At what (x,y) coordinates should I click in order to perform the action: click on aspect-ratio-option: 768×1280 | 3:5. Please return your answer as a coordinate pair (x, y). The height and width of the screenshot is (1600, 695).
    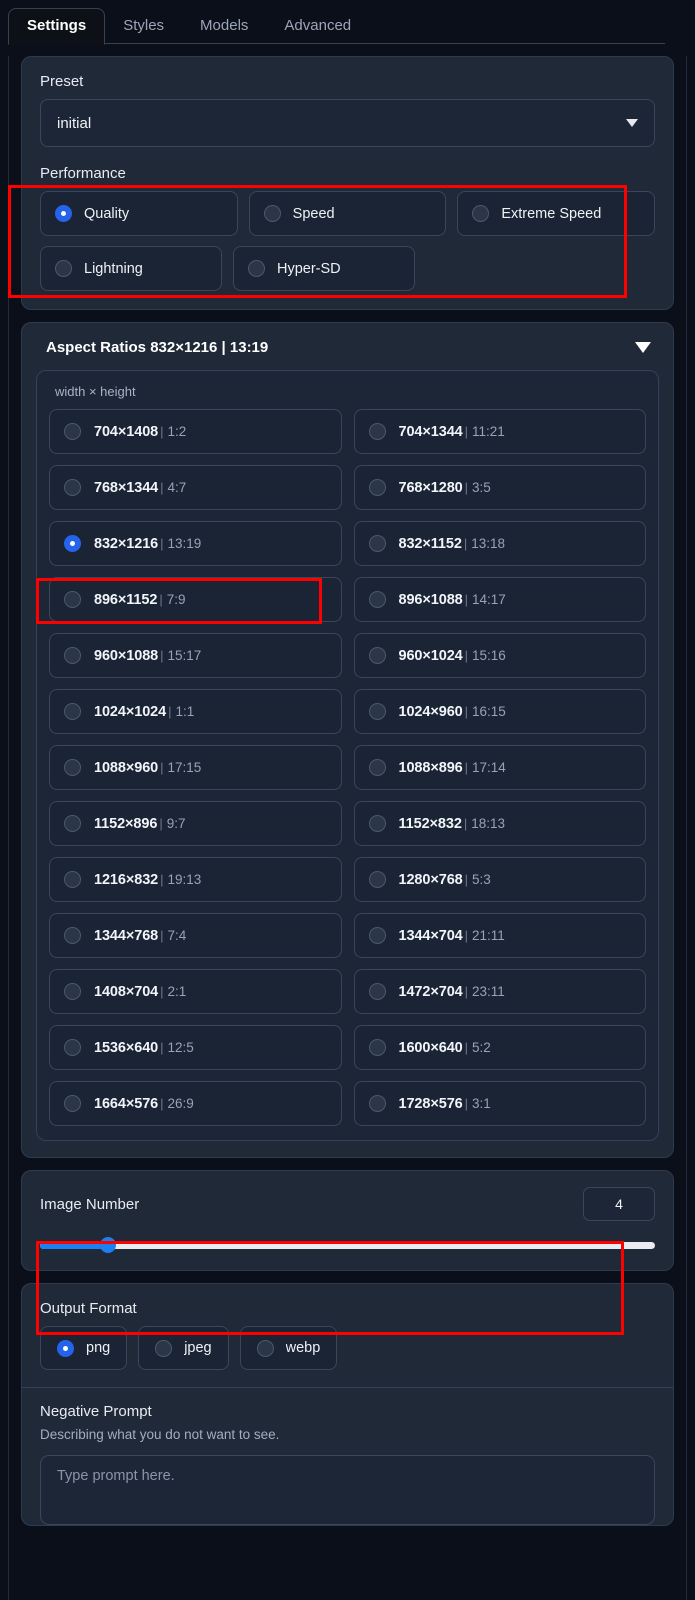
    Looking at the image, I should click on (499, 487).